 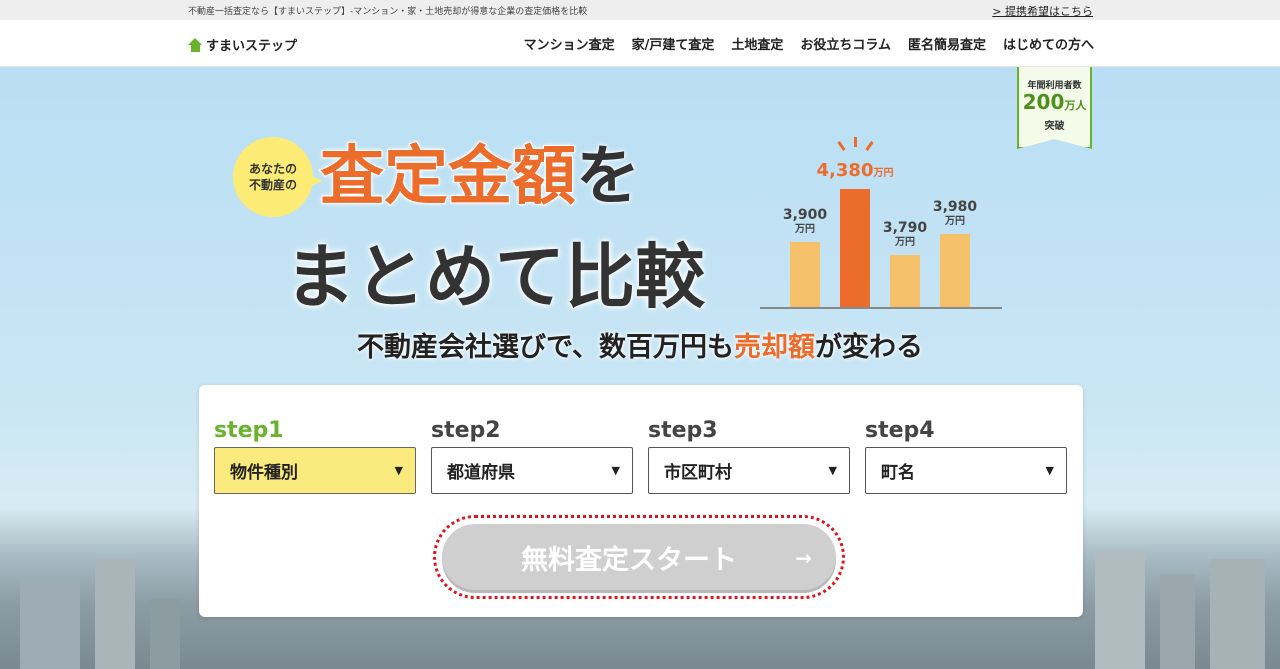 What do you see at coordinates (264, 473) in the screenshot?
I see `property-type-value: 物件種別` at bounding box center [264, 473].